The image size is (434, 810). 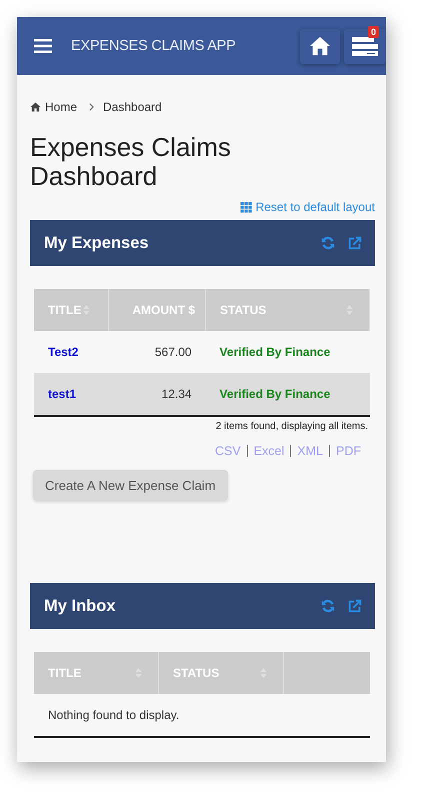 I want to click on breadcrumb-current: Dashboard, so click(x=132, y=107).